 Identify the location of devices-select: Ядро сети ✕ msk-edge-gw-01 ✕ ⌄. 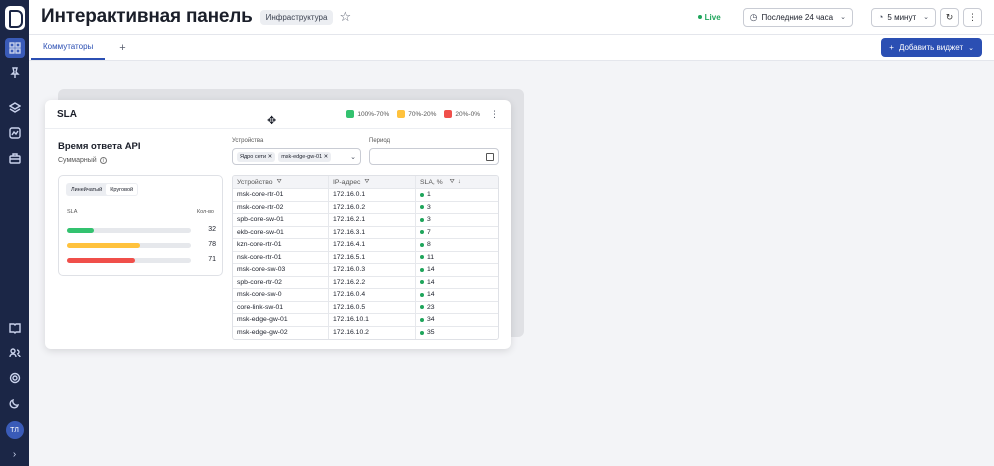
(296, 156).